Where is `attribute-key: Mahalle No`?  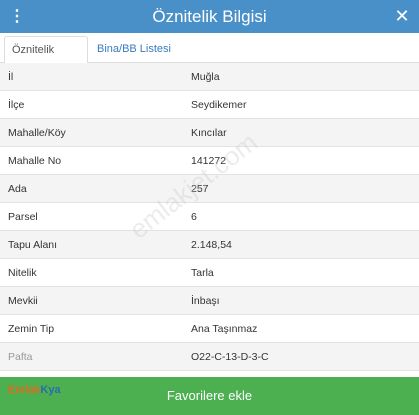 attribute-key: Mahalle No is located at coordinates (35, 161).